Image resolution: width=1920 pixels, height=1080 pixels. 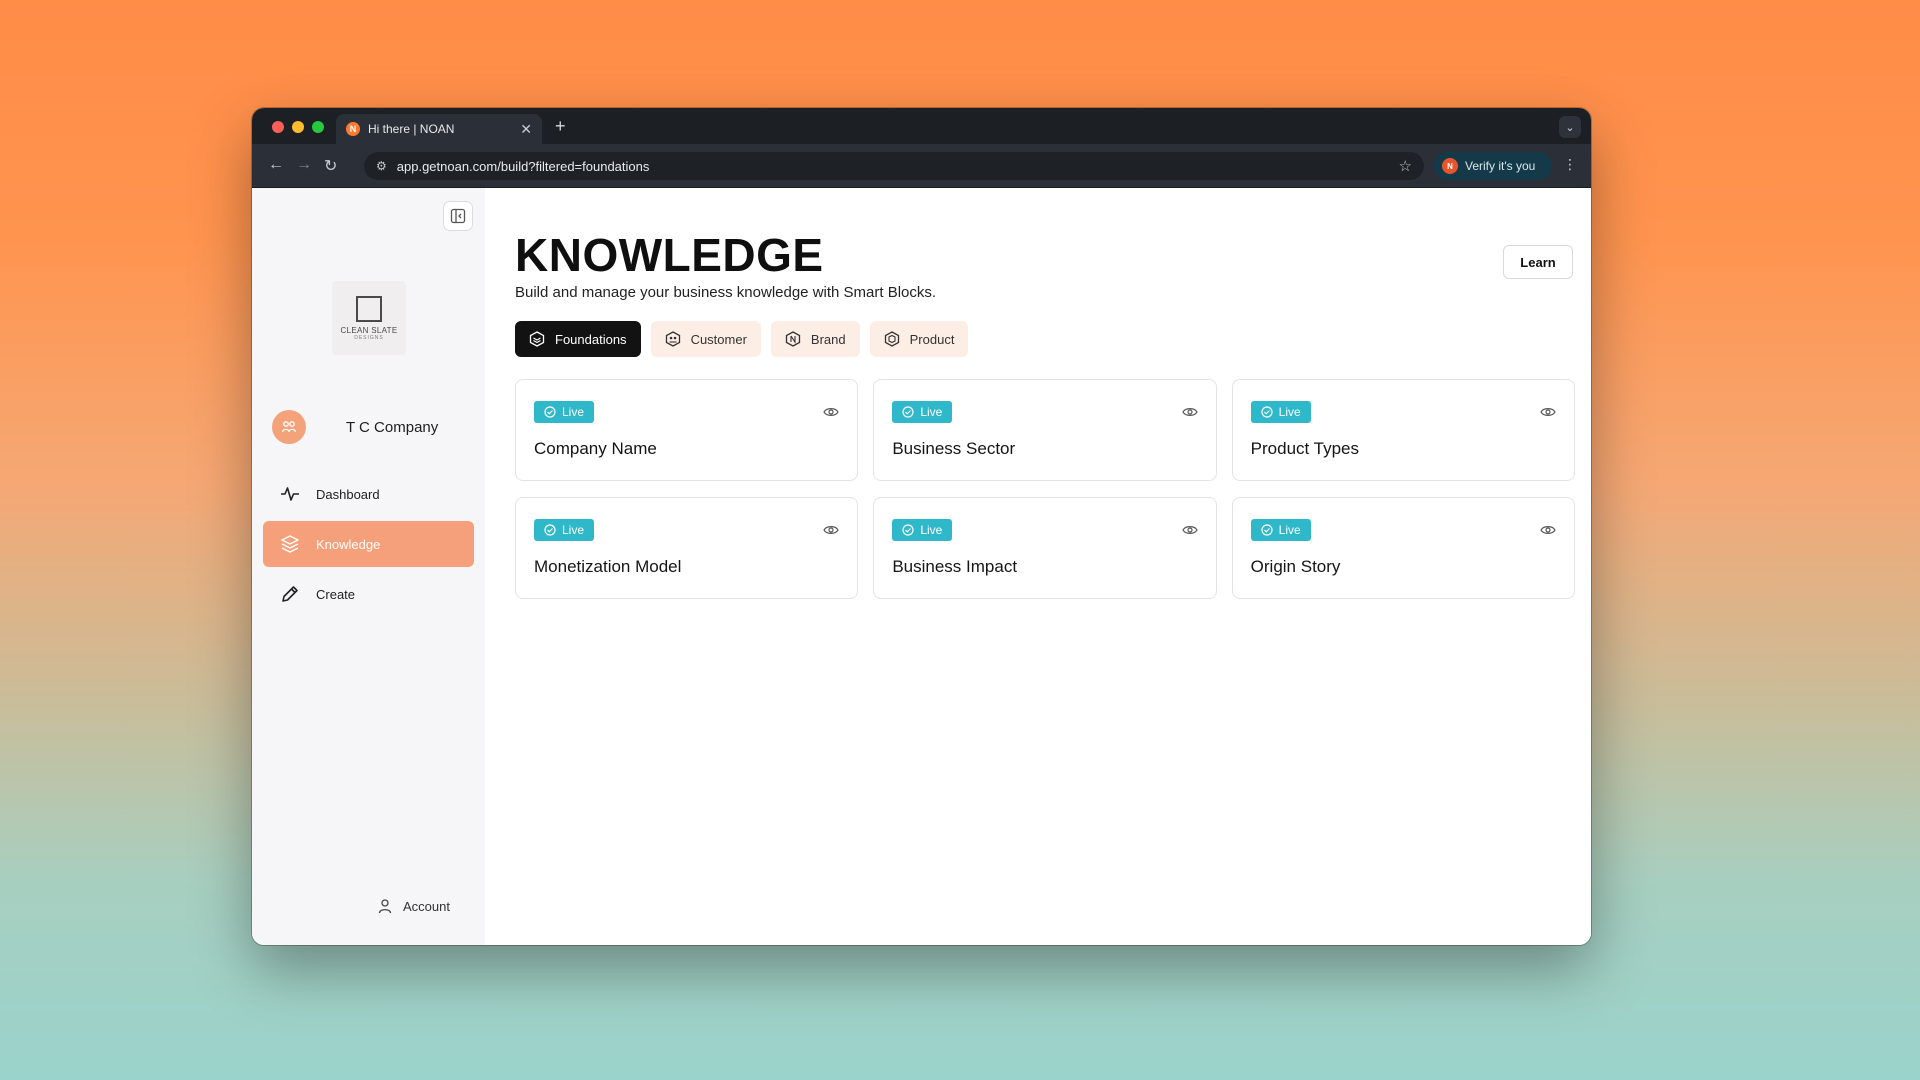 What do you see at coordinates (336, 594) in the screenshot?
I see `sidebar-item-label: Create` at bounding box center [336, 594].